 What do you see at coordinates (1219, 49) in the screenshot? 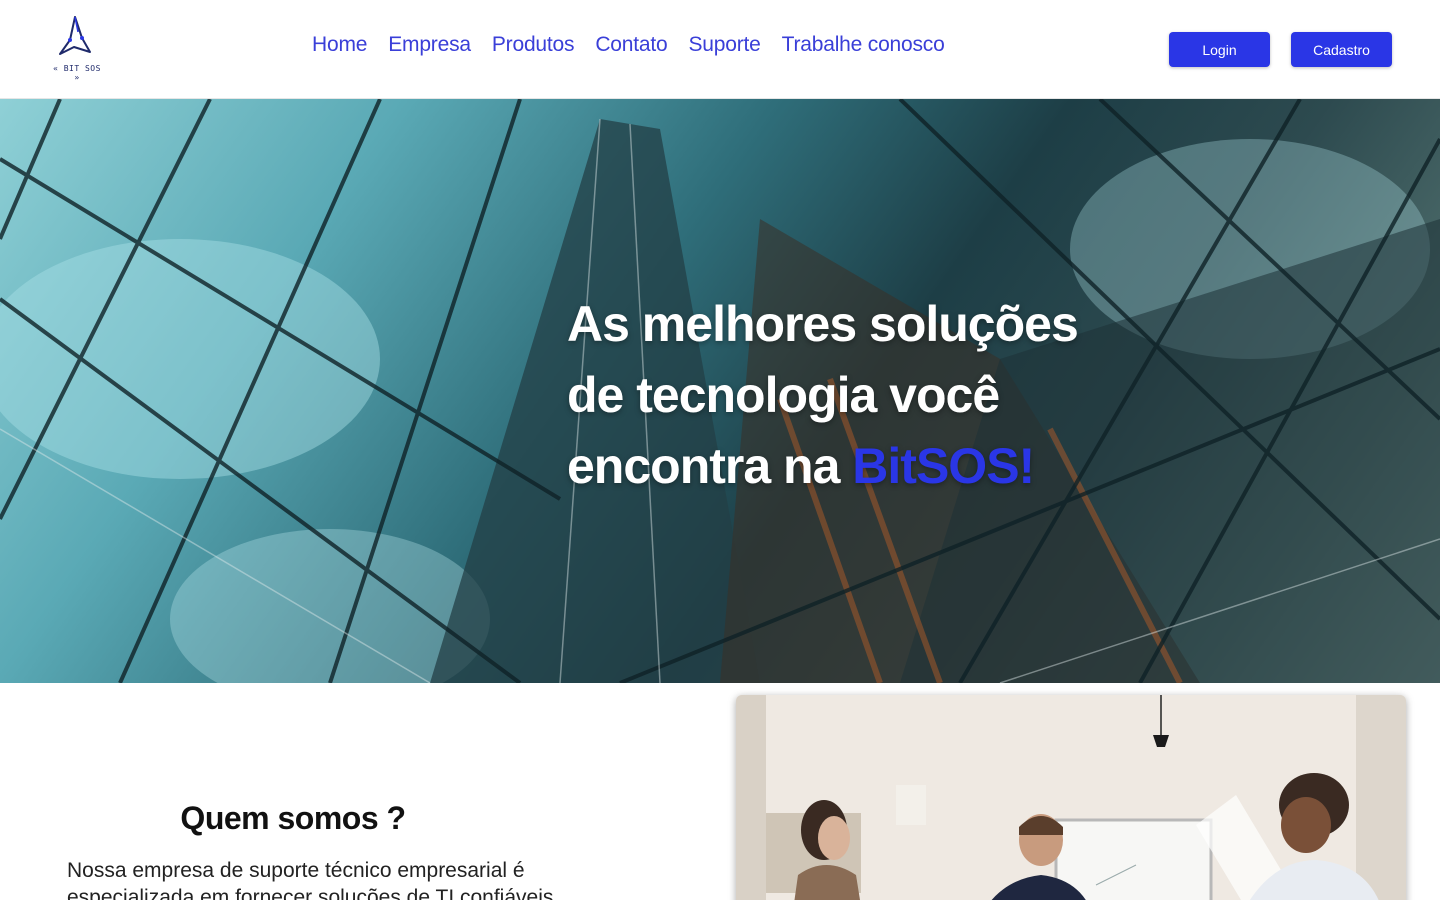
I see `login-button: Login` at bounding box center [1219, 49].